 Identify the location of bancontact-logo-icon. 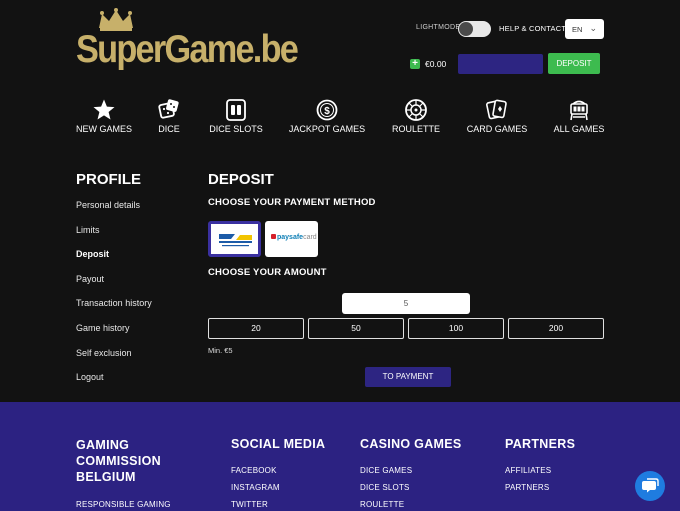
(235, 240).